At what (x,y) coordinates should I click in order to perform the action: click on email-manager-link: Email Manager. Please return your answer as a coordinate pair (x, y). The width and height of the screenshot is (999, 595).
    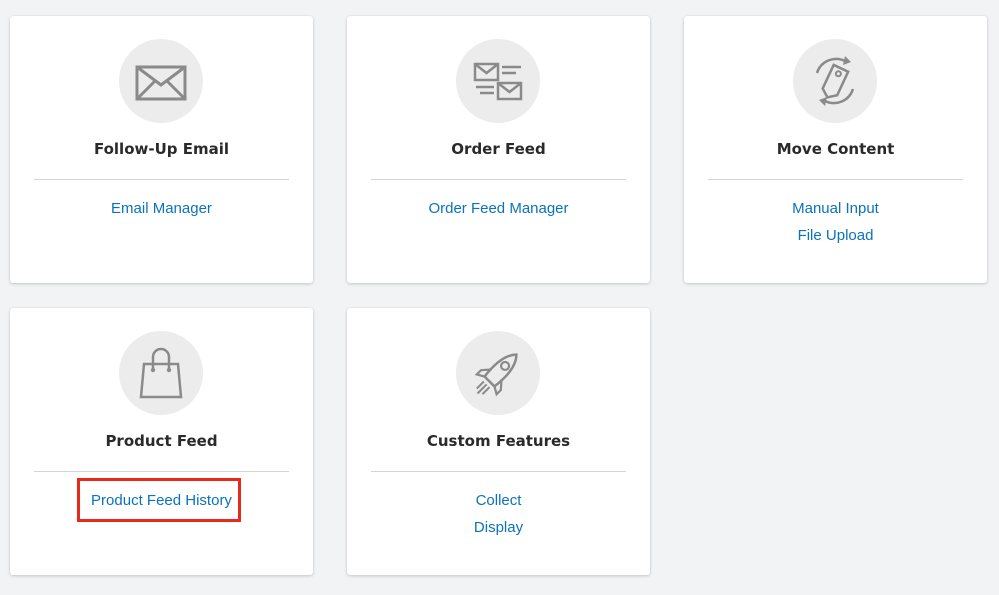
    Looking at the image, I should click on (161, 209).